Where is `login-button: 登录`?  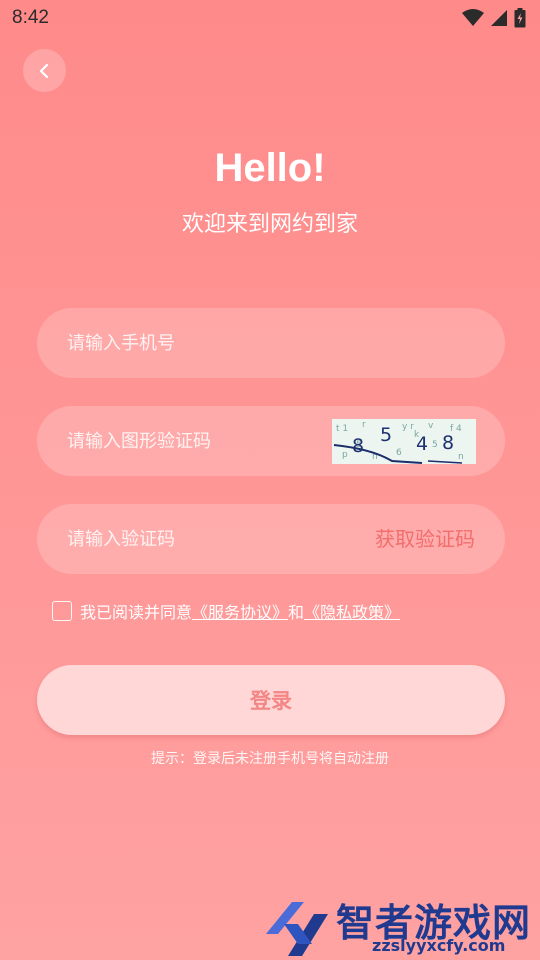
login-button: 登录 is located at coordinates (271, 700).